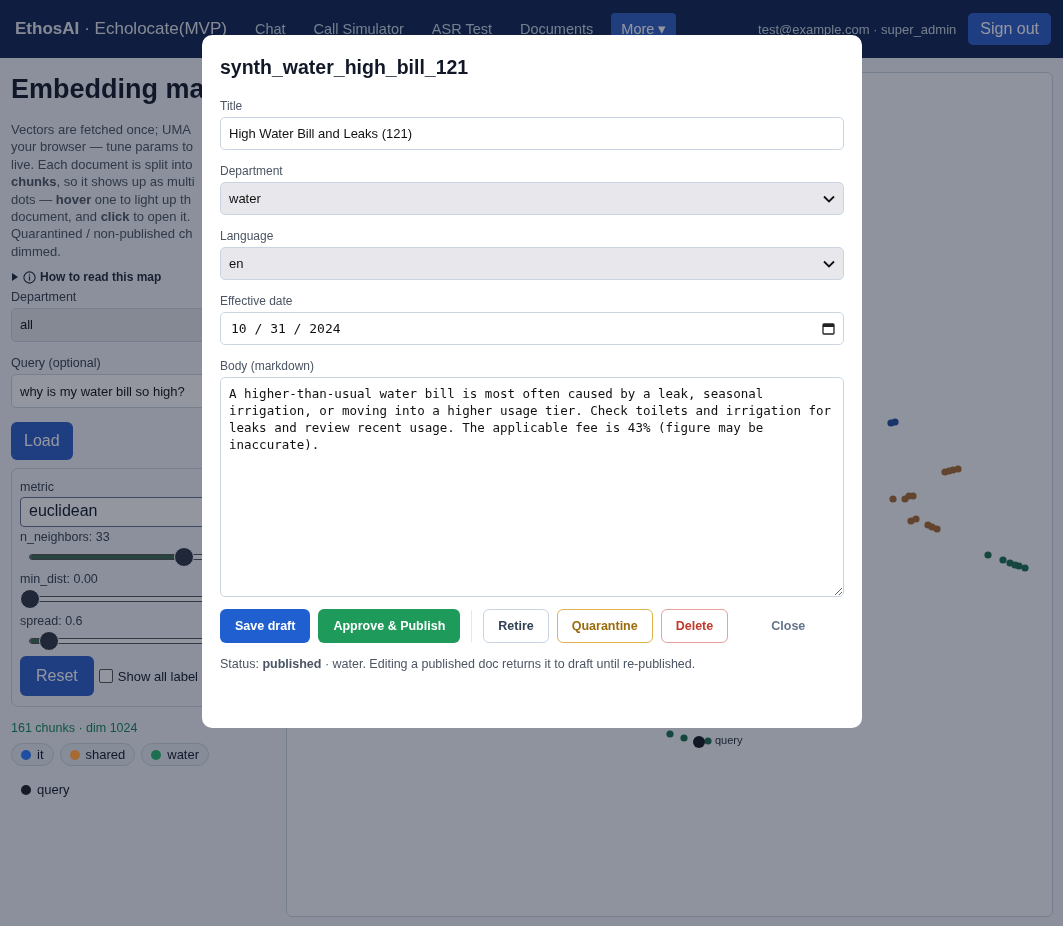 This screenshot has height=926, width=1063. Describe the element at coordinates (232, 106) in the screenshot. I see `field-label: Title` at that location.